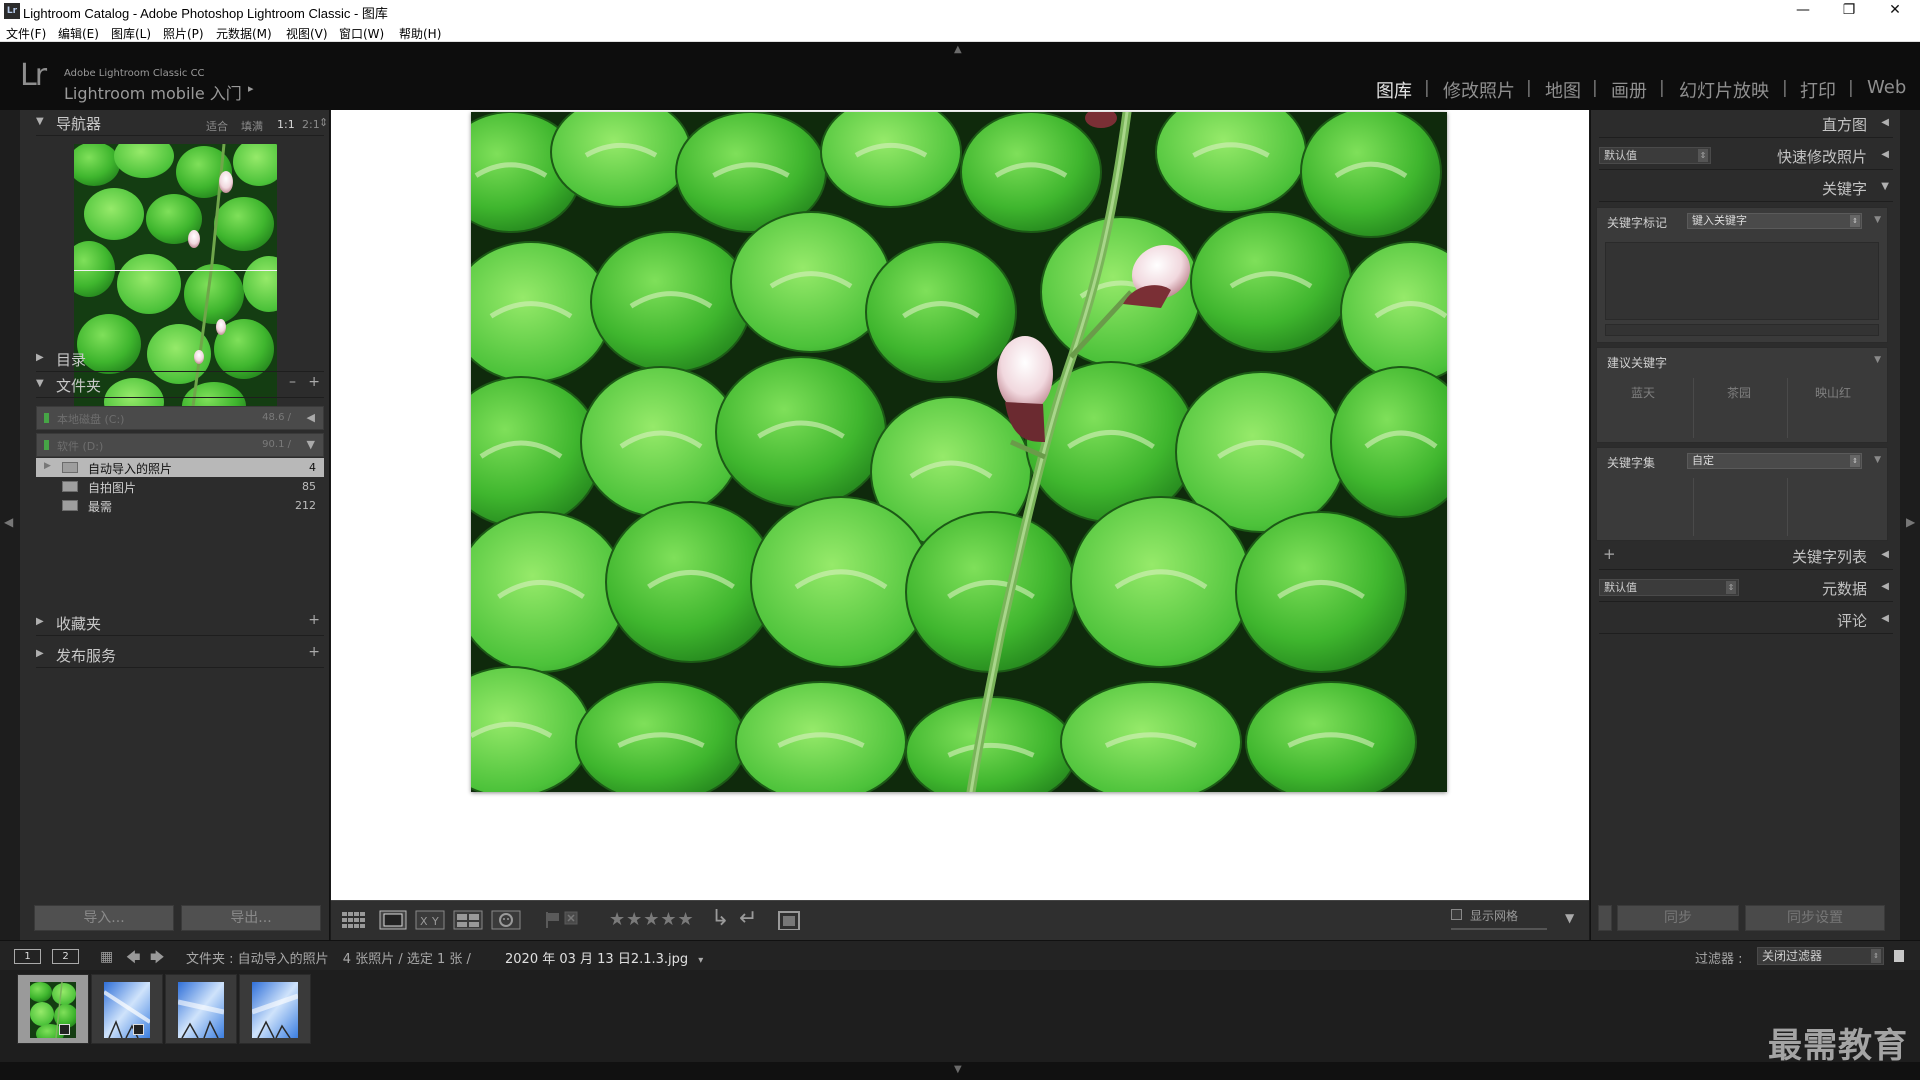  What do you see at coordinates (180, 623) in the screenshot?
I see `collections-header: ▶ 收藏夹 +` at bounding box center [180, 623].